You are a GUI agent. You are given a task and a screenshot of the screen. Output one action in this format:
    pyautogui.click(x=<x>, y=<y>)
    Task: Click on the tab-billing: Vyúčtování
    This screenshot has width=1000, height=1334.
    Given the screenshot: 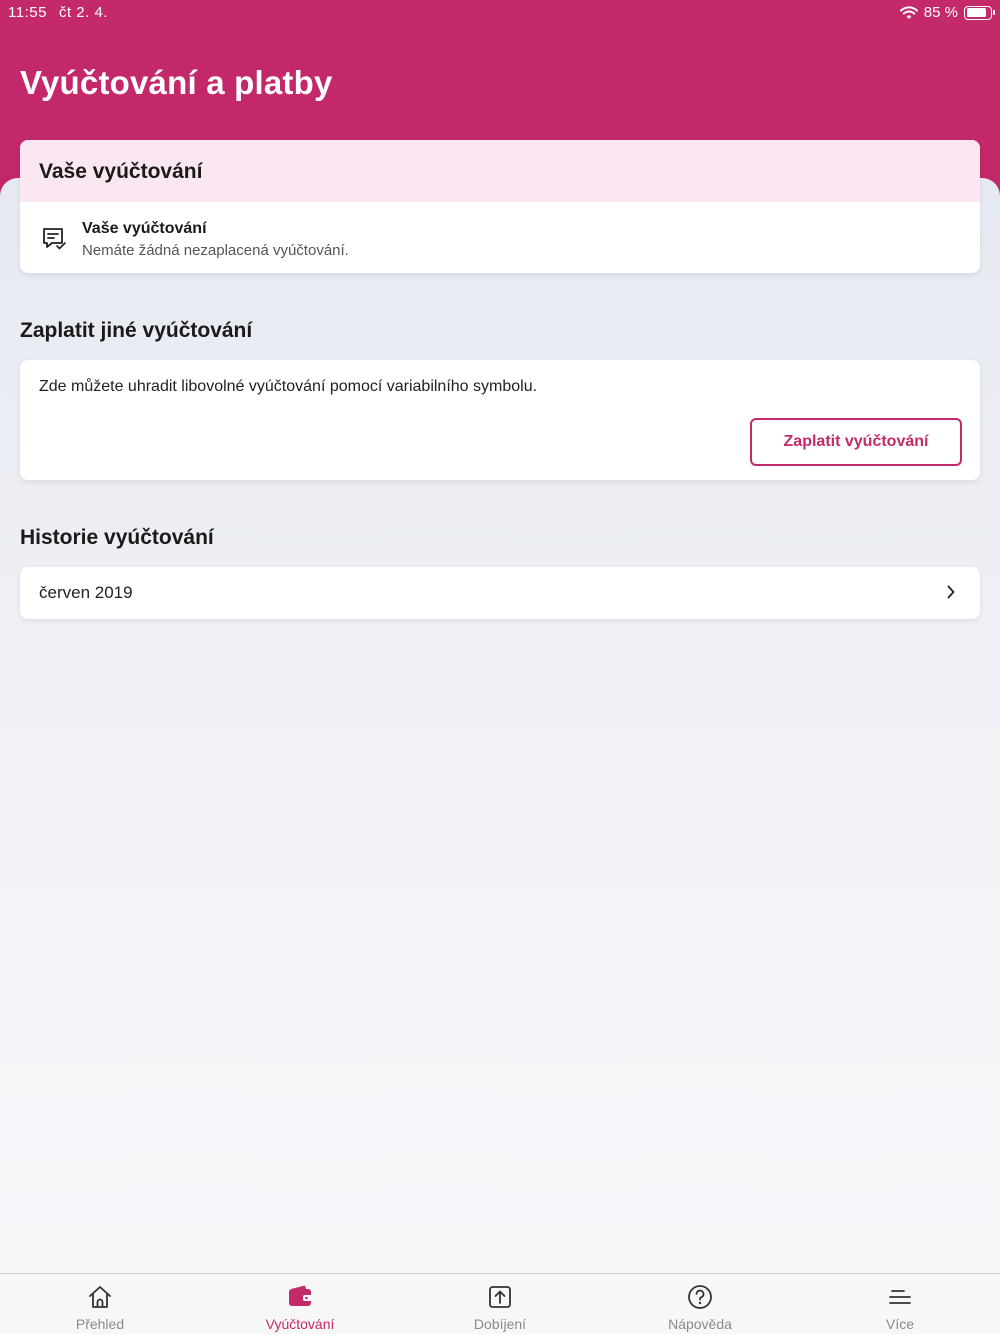 What is the action you would take?
    pyautogui.click(x=300, y=1304)
    